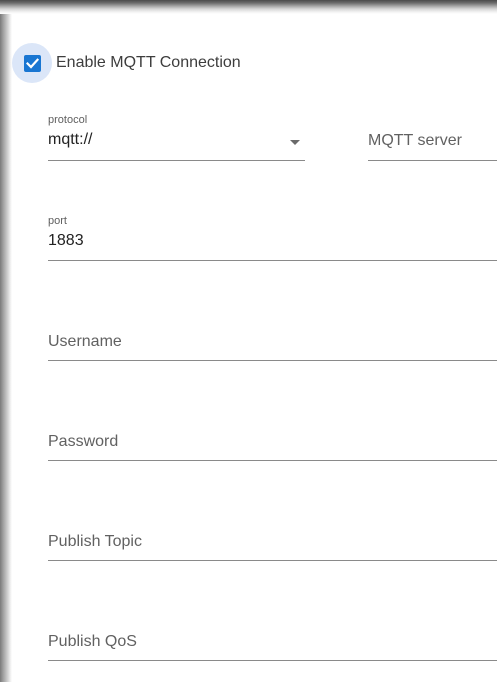 This screenshot has height=682, width=497. Describe the element at coordinates (57, 221) in the screenshot. I see `port-label: port` at that location.